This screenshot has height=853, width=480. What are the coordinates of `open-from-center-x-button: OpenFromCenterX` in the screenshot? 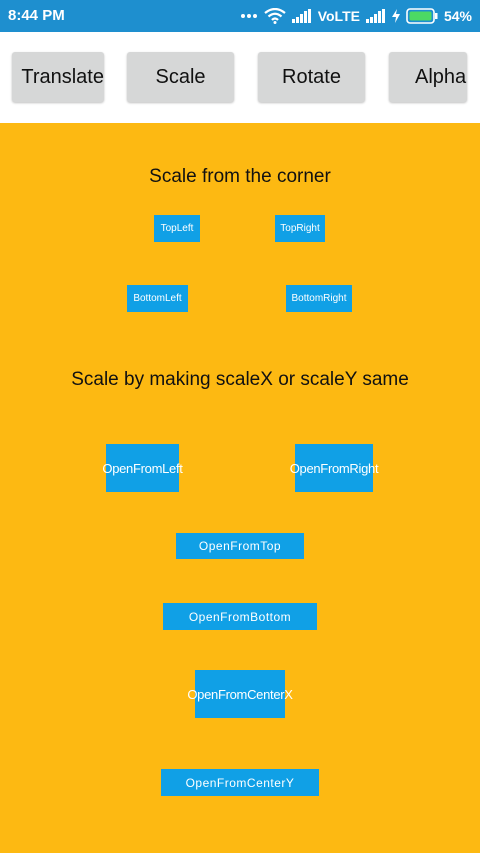 It's located at (240, 694).